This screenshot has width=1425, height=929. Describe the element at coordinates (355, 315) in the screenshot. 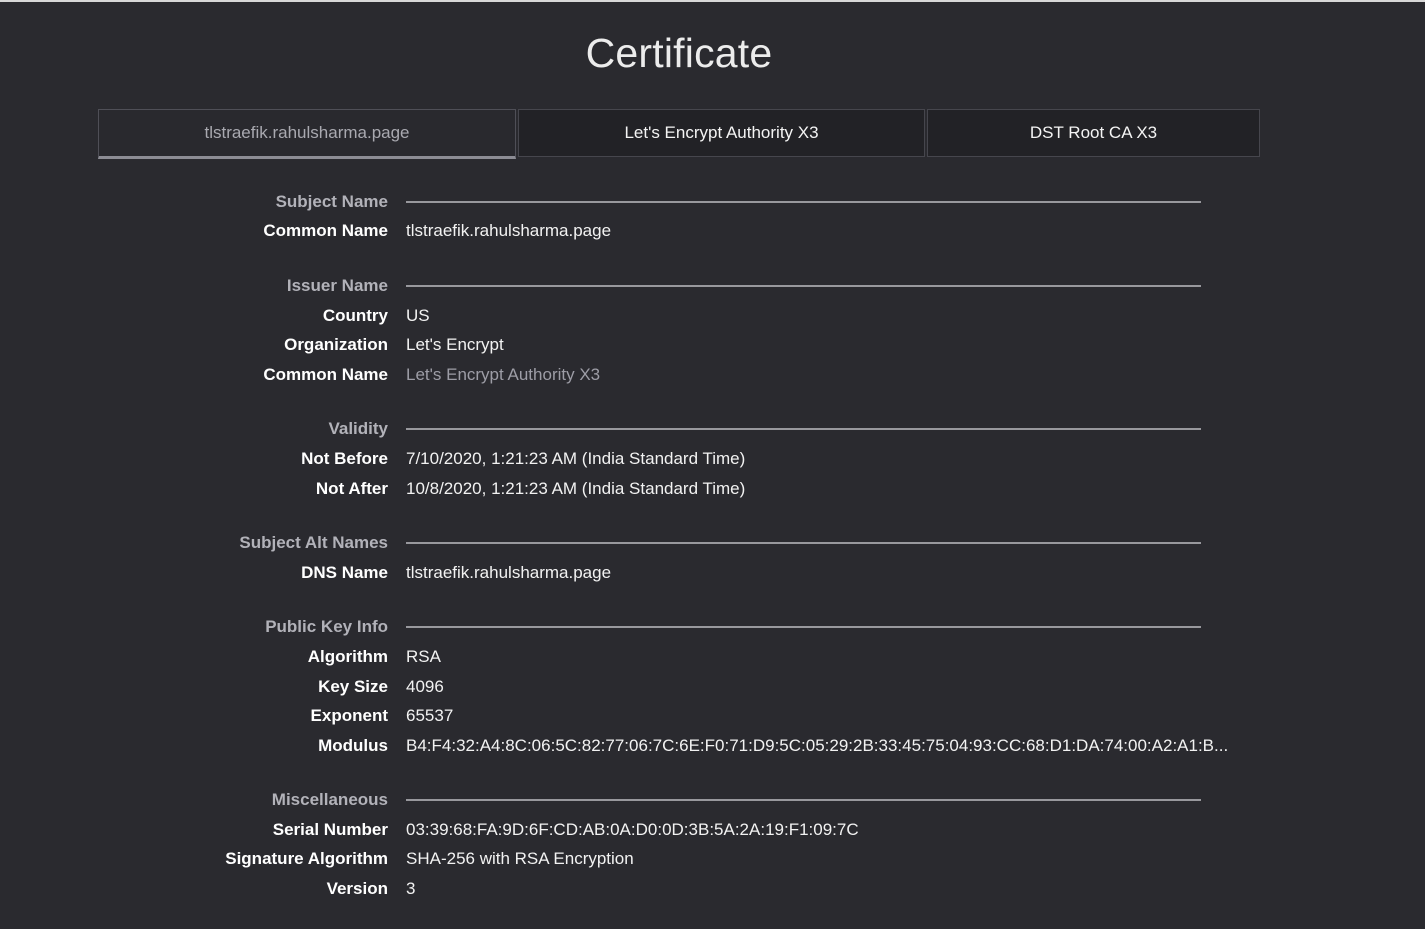

I see `field-label: Country` at that location.